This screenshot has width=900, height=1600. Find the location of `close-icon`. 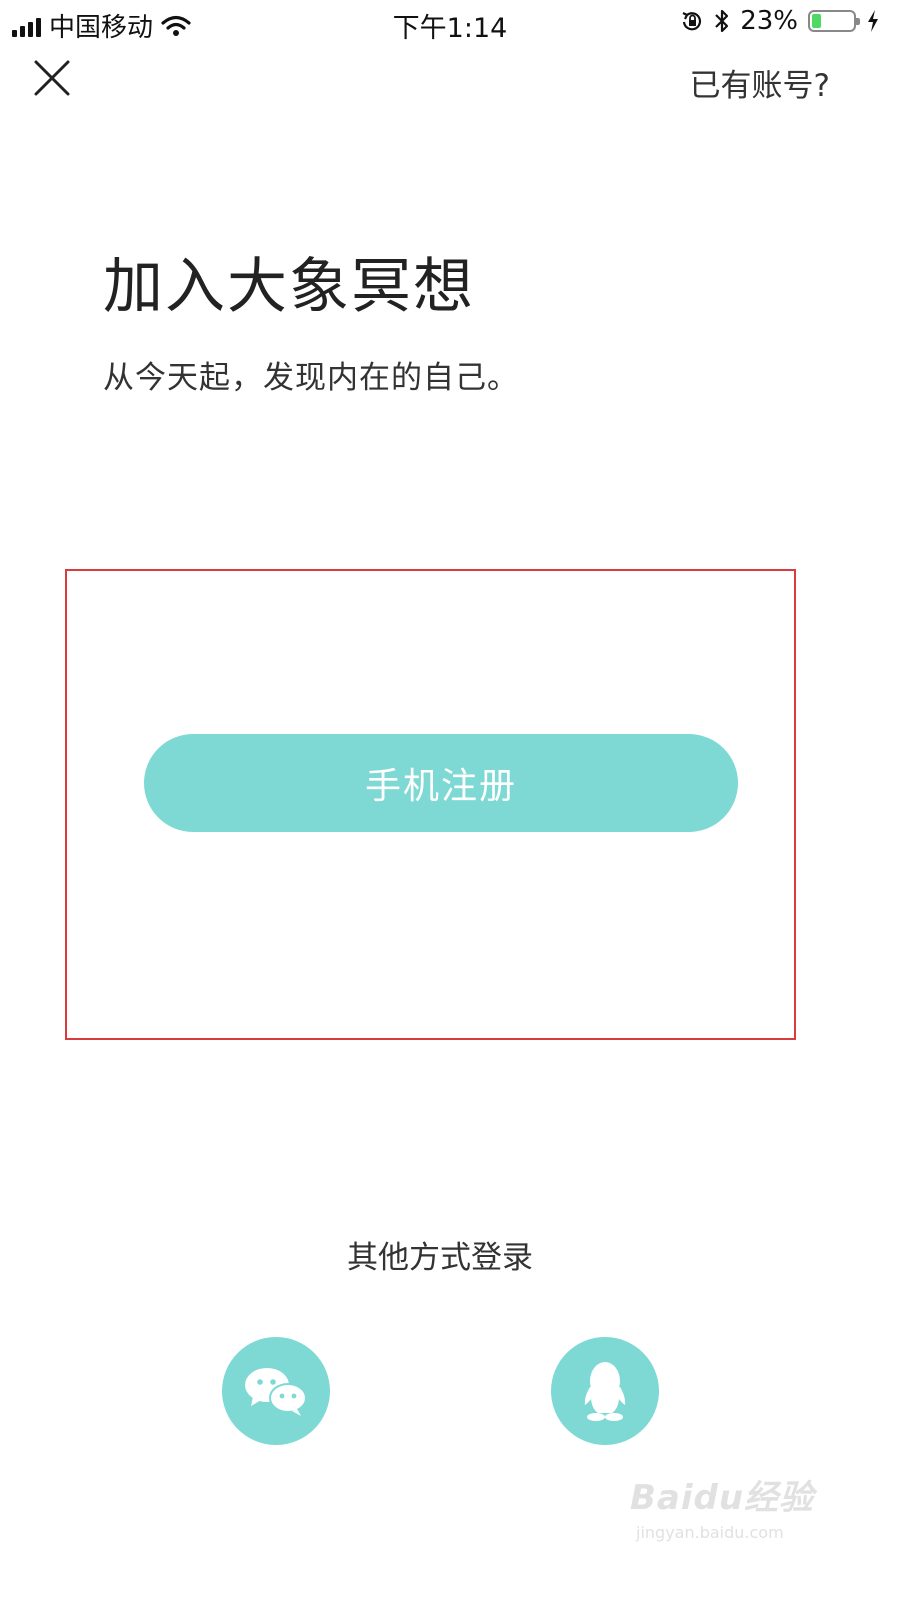

close-icon is located at coordinates (52, 78).